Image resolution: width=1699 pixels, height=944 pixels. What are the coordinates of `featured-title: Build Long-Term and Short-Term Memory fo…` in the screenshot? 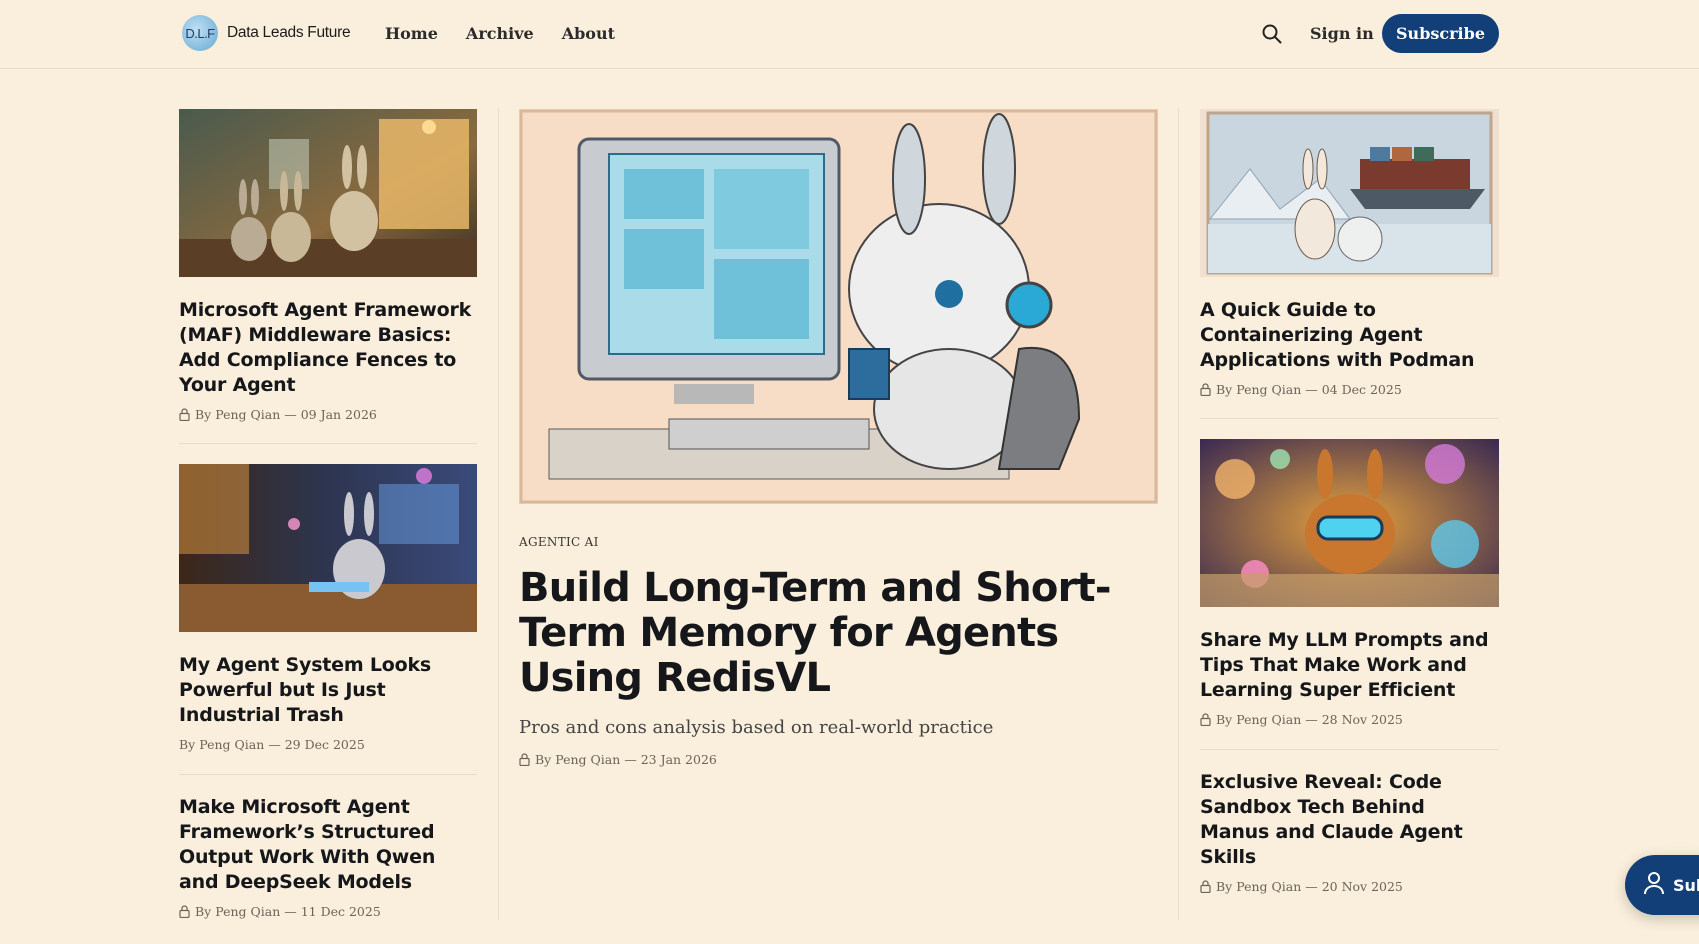 It's located at (838, 633).